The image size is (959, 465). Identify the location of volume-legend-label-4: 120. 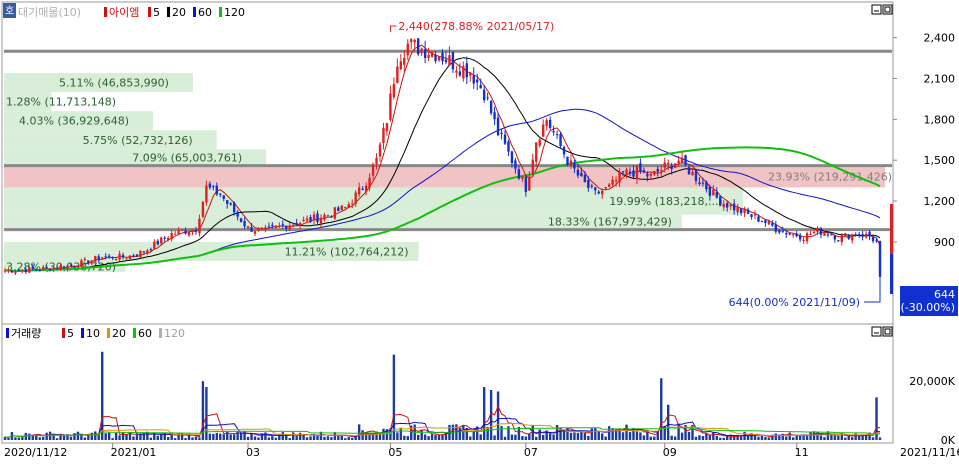
(174, 333).